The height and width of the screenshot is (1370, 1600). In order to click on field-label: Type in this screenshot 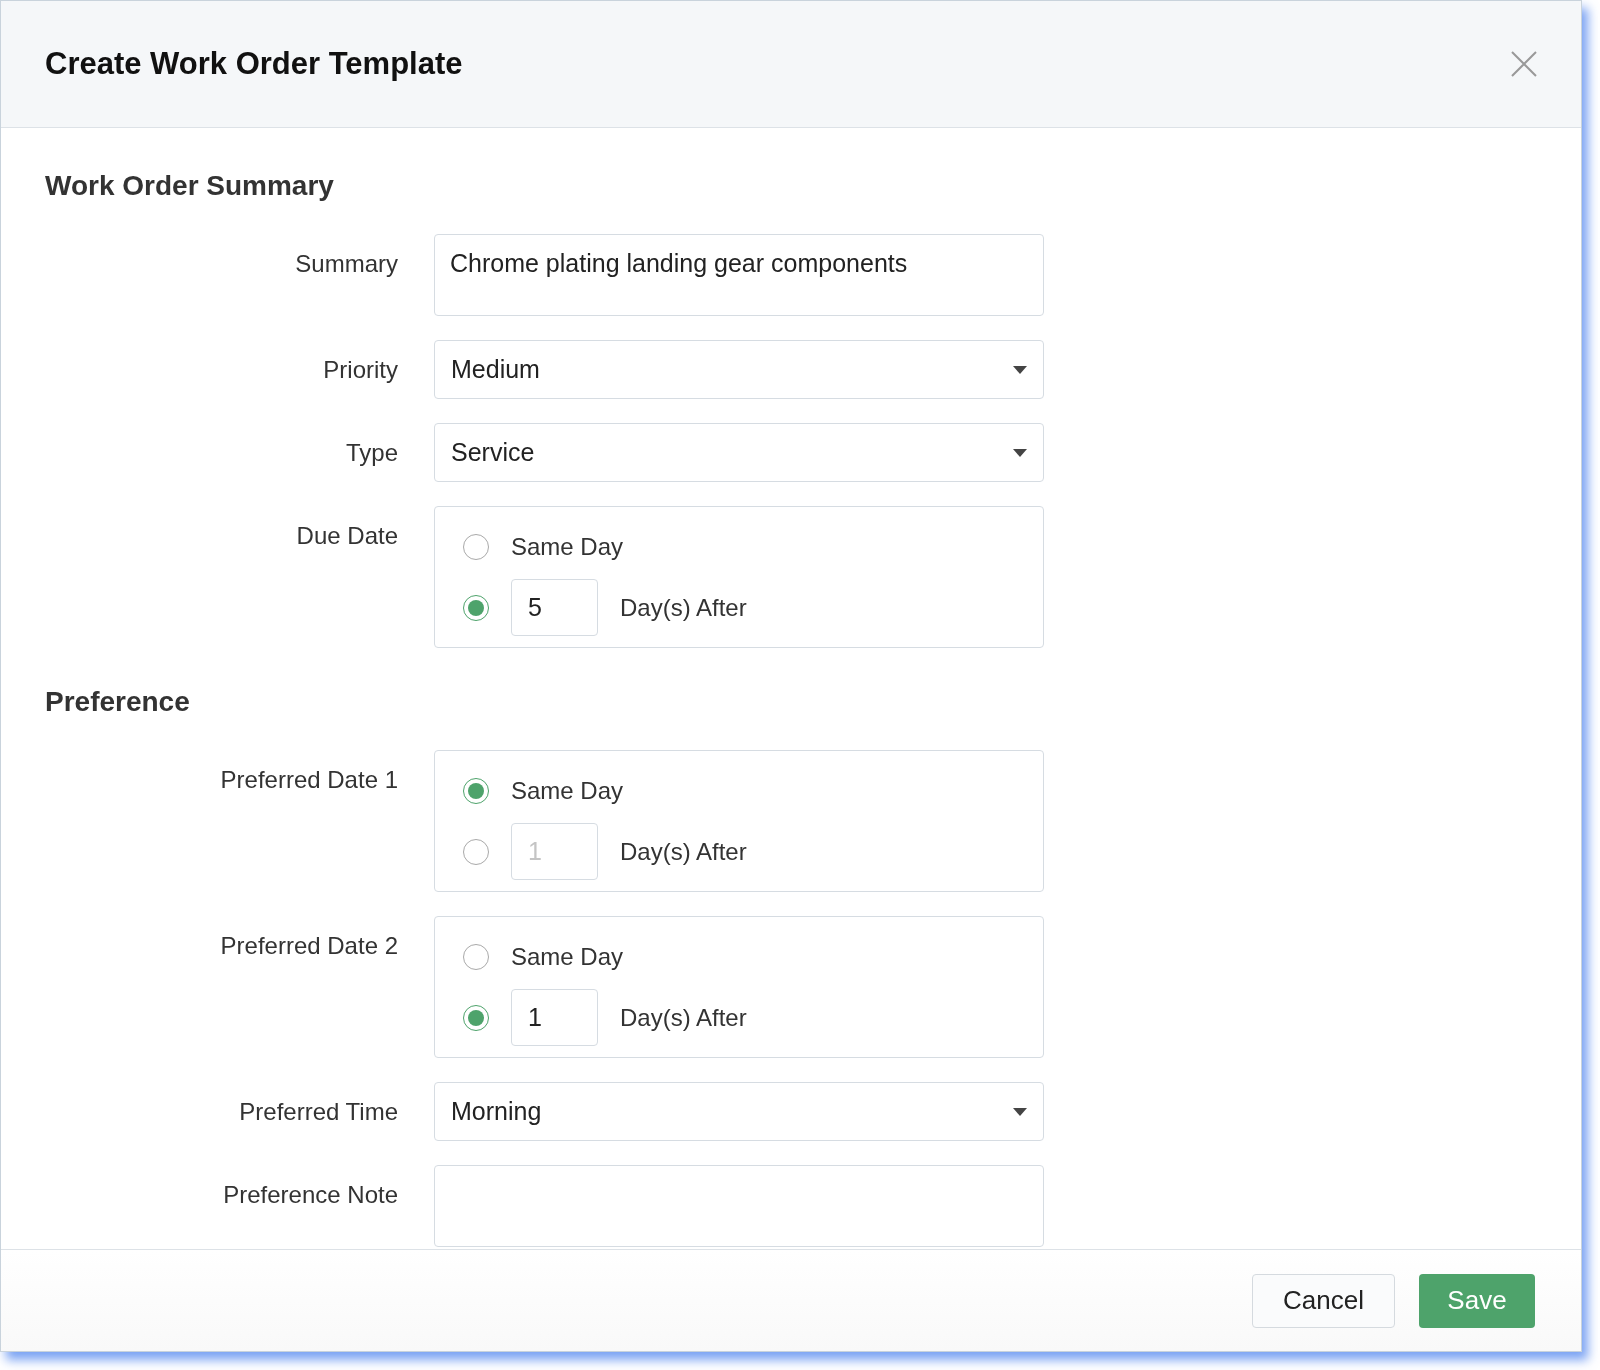, I will do `click(371, 453)`.